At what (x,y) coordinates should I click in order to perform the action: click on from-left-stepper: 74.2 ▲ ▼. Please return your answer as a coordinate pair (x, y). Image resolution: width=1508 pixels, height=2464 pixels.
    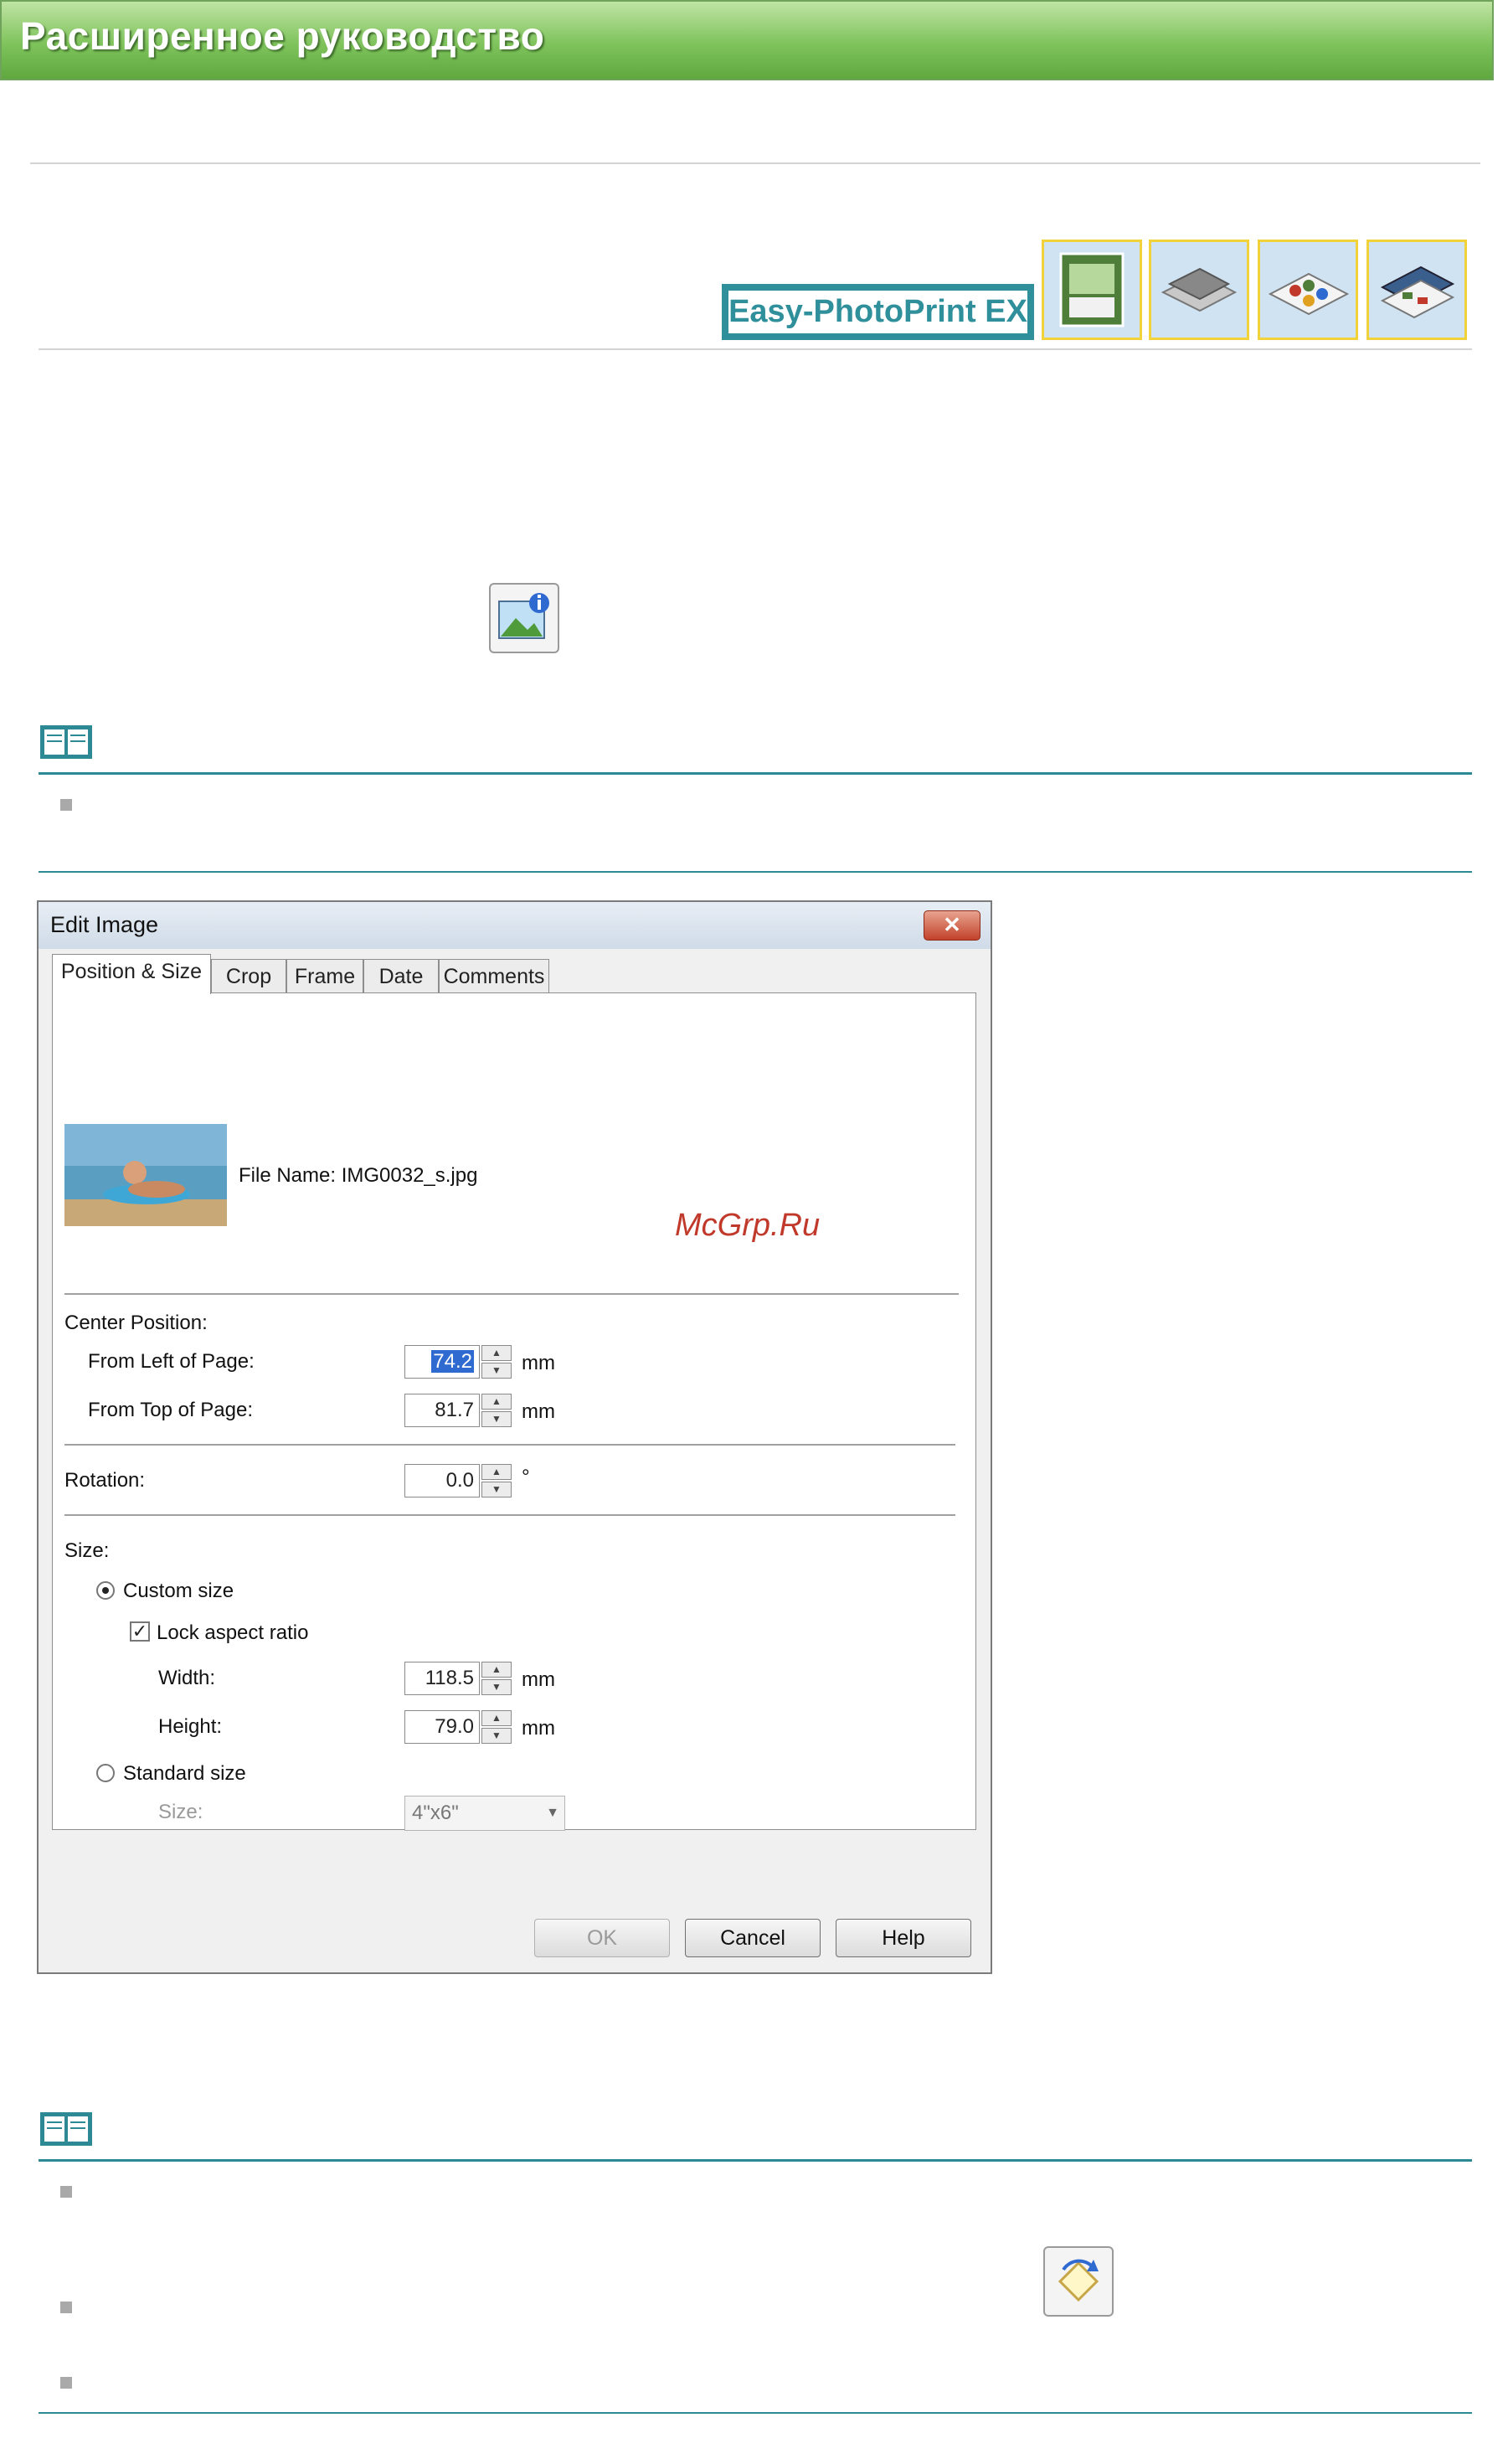
    Looking at the image, I should click on (458, 1362).